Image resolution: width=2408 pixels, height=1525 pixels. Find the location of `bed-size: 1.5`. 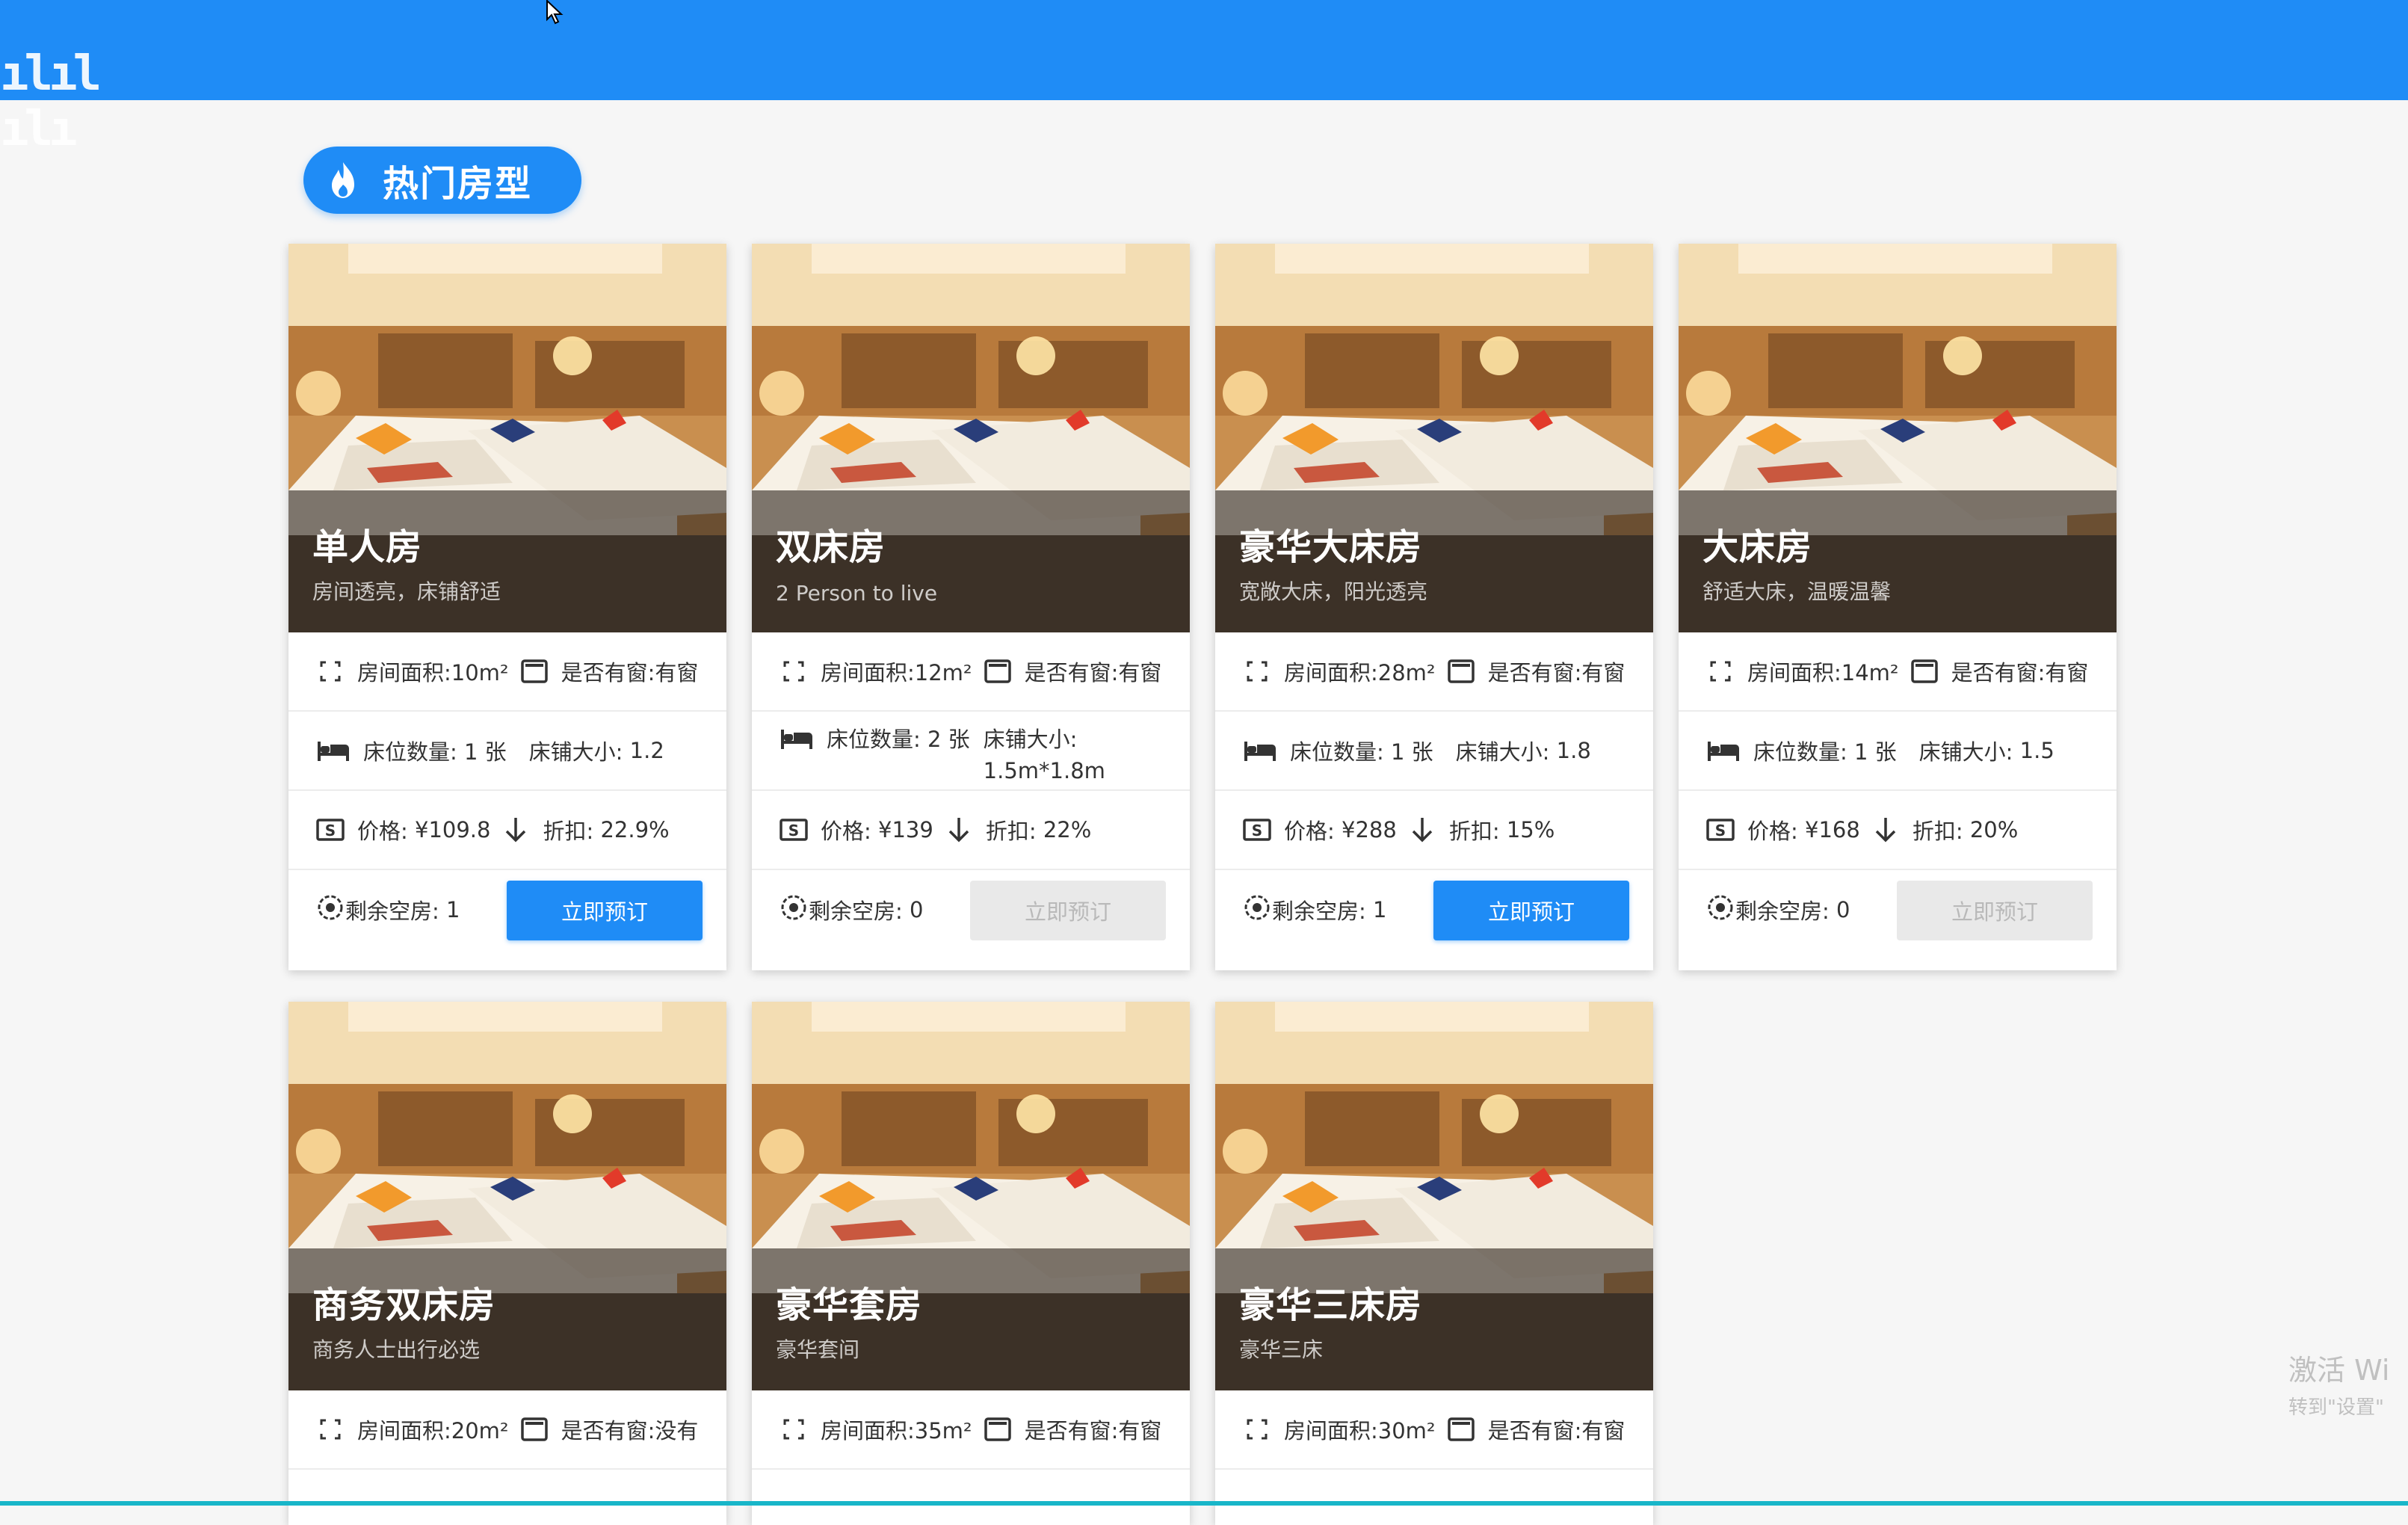

bed-size: 1.5 is located at coordinates (2037, 750).